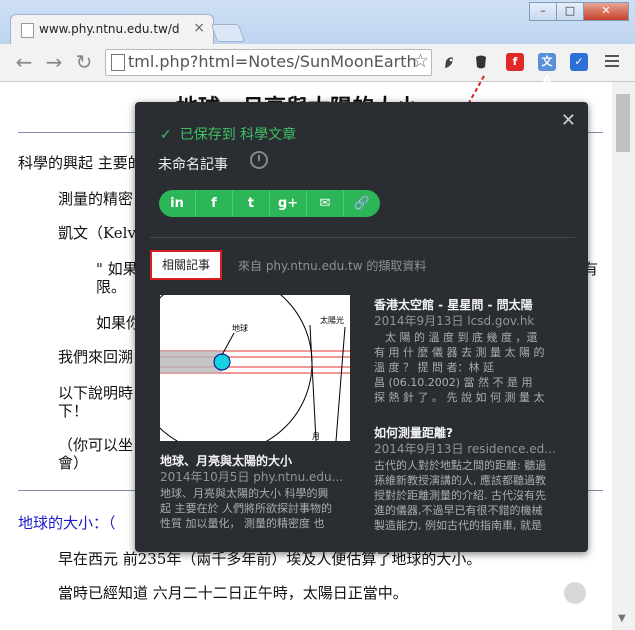 The image size is (635, 630). I want to click on reminder-alarm-icon, so click(259, 160).